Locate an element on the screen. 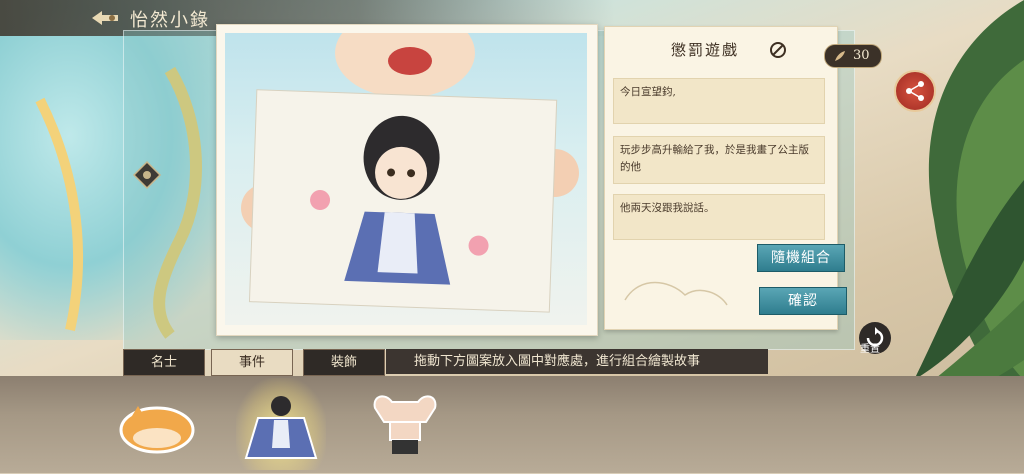  back-arrow-icon is located at coordinates (105, 18).